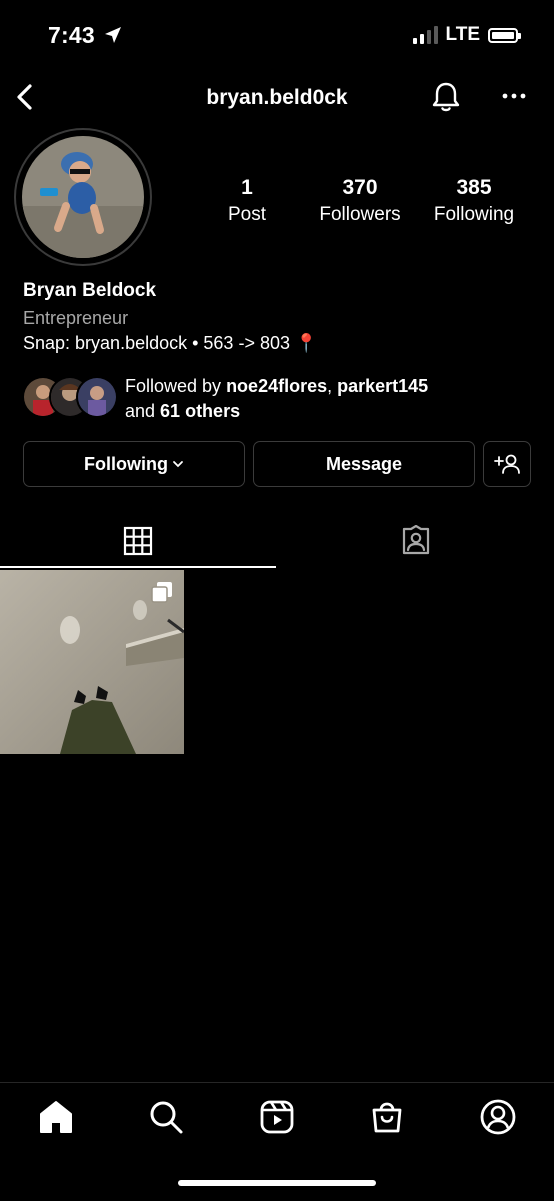 The width and height of the screenshot is (554, 1201). What do you see at coordinates (113, 35) in the screenshot?
I see `location-arrow-icon` at bounding box center [113, 35].